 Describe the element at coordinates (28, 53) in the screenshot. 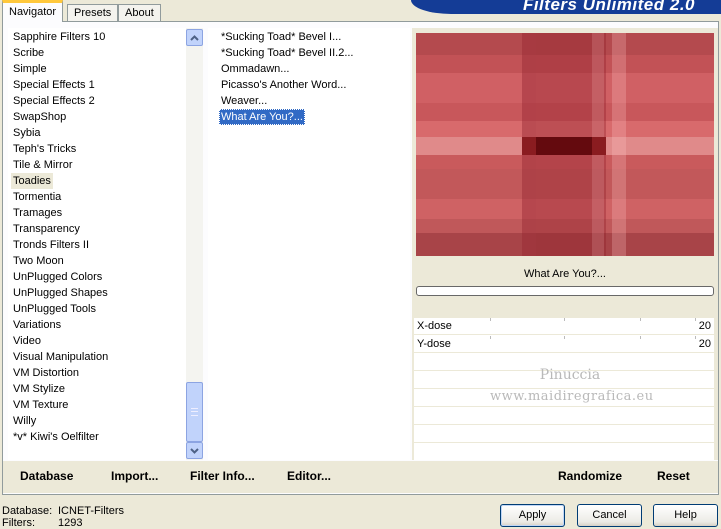

I see `category-item: Scribe` at that location.